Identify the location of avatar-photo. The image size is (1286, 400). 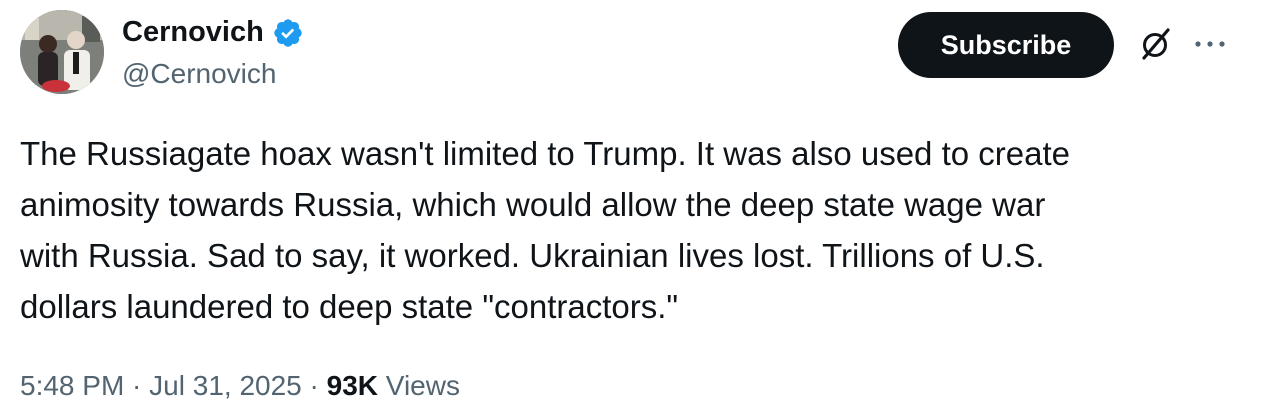
(62, 52).